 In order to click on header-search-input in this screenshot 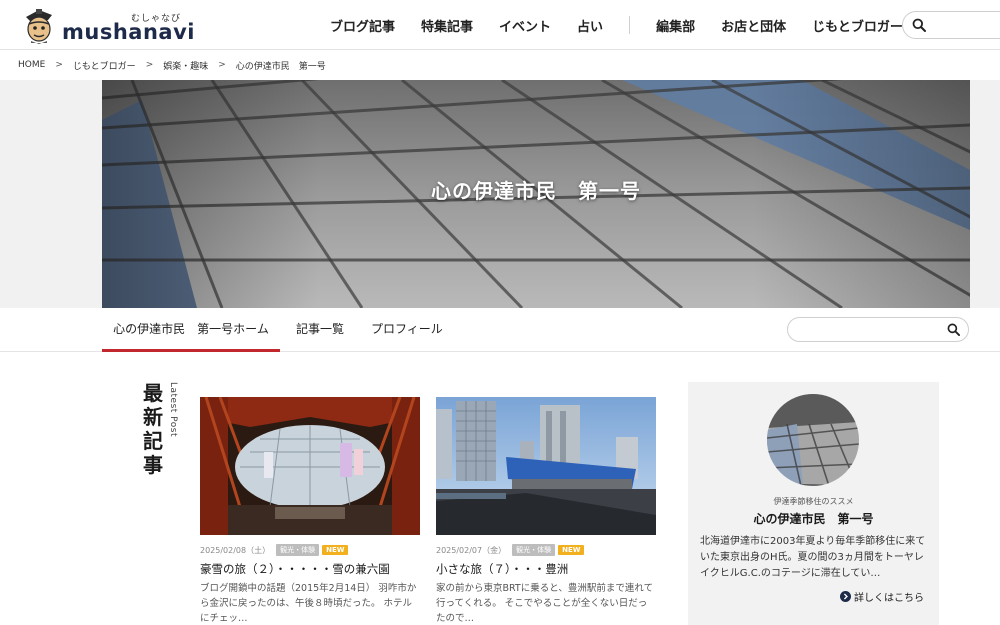, I will do `click(965, 25)`.